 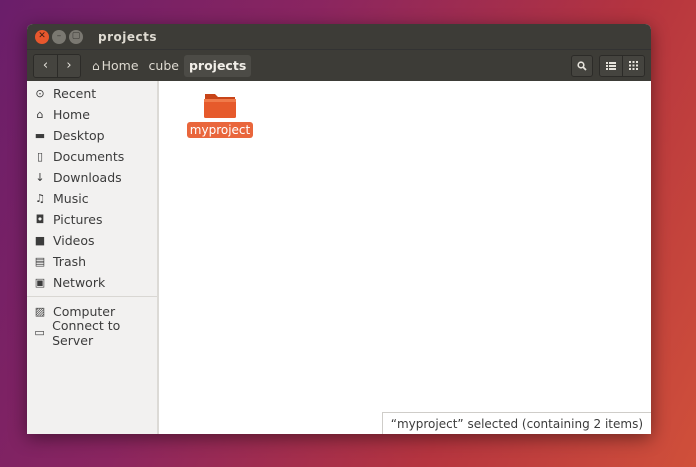 I want to click on video-icon: ■, so click(x=40, y=240).